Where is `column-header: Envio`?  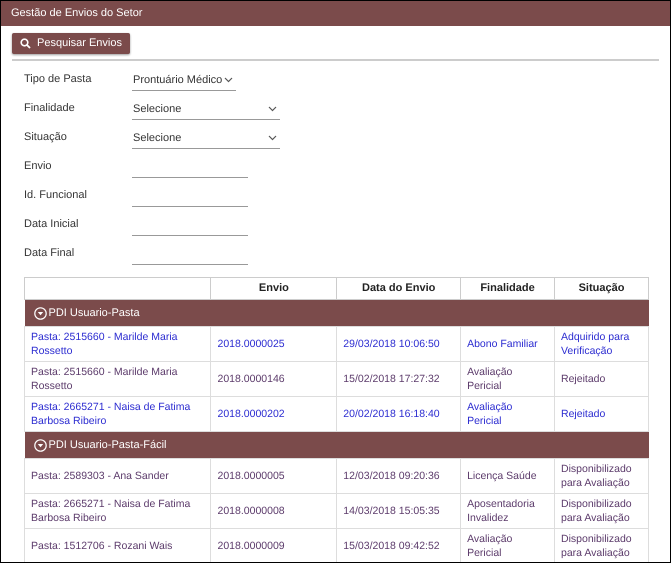 column-header: Envio is located at coordinates (273, 289).